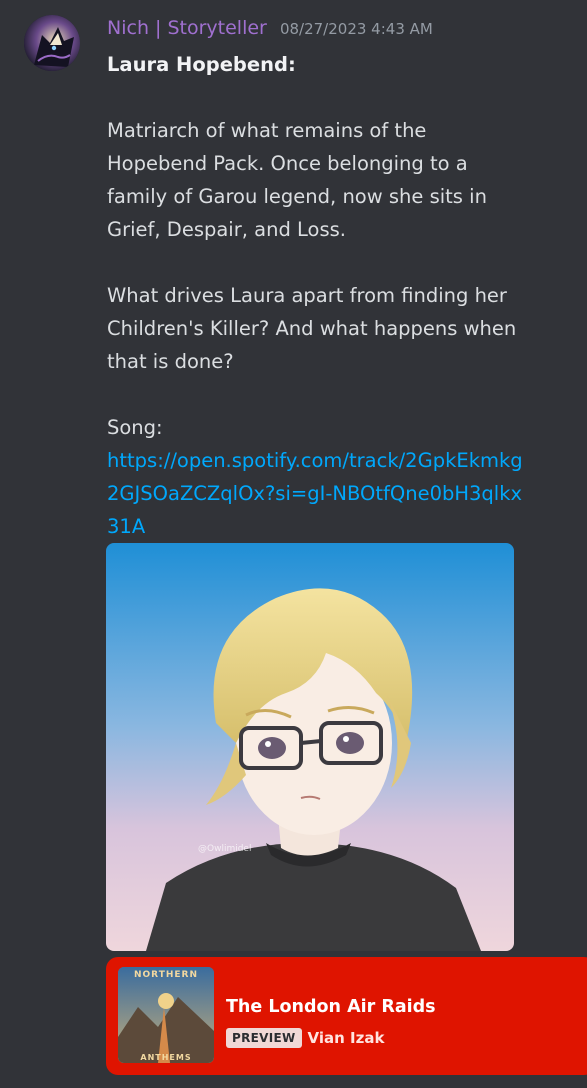  I want to click on timestamp: 08/27/2023 4:43 AM, so click(356, 29).